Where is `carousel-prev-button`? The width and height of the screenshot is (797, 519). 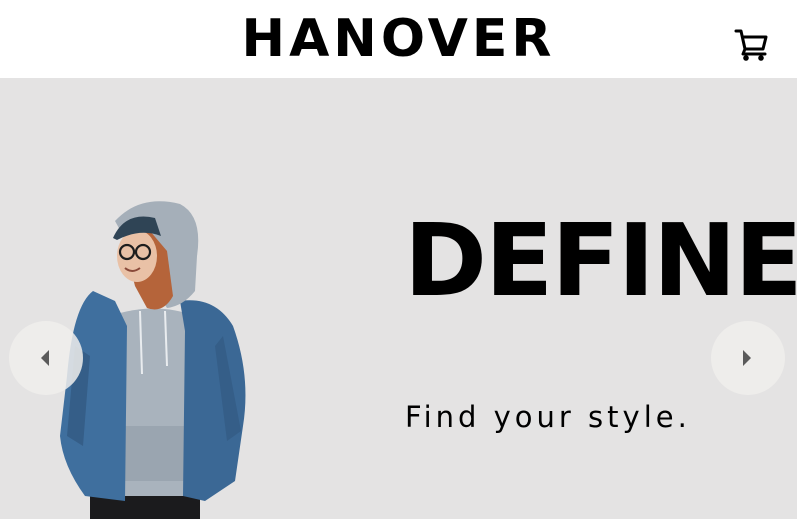
carousel-prev-button is located at coordinates (46, 358).